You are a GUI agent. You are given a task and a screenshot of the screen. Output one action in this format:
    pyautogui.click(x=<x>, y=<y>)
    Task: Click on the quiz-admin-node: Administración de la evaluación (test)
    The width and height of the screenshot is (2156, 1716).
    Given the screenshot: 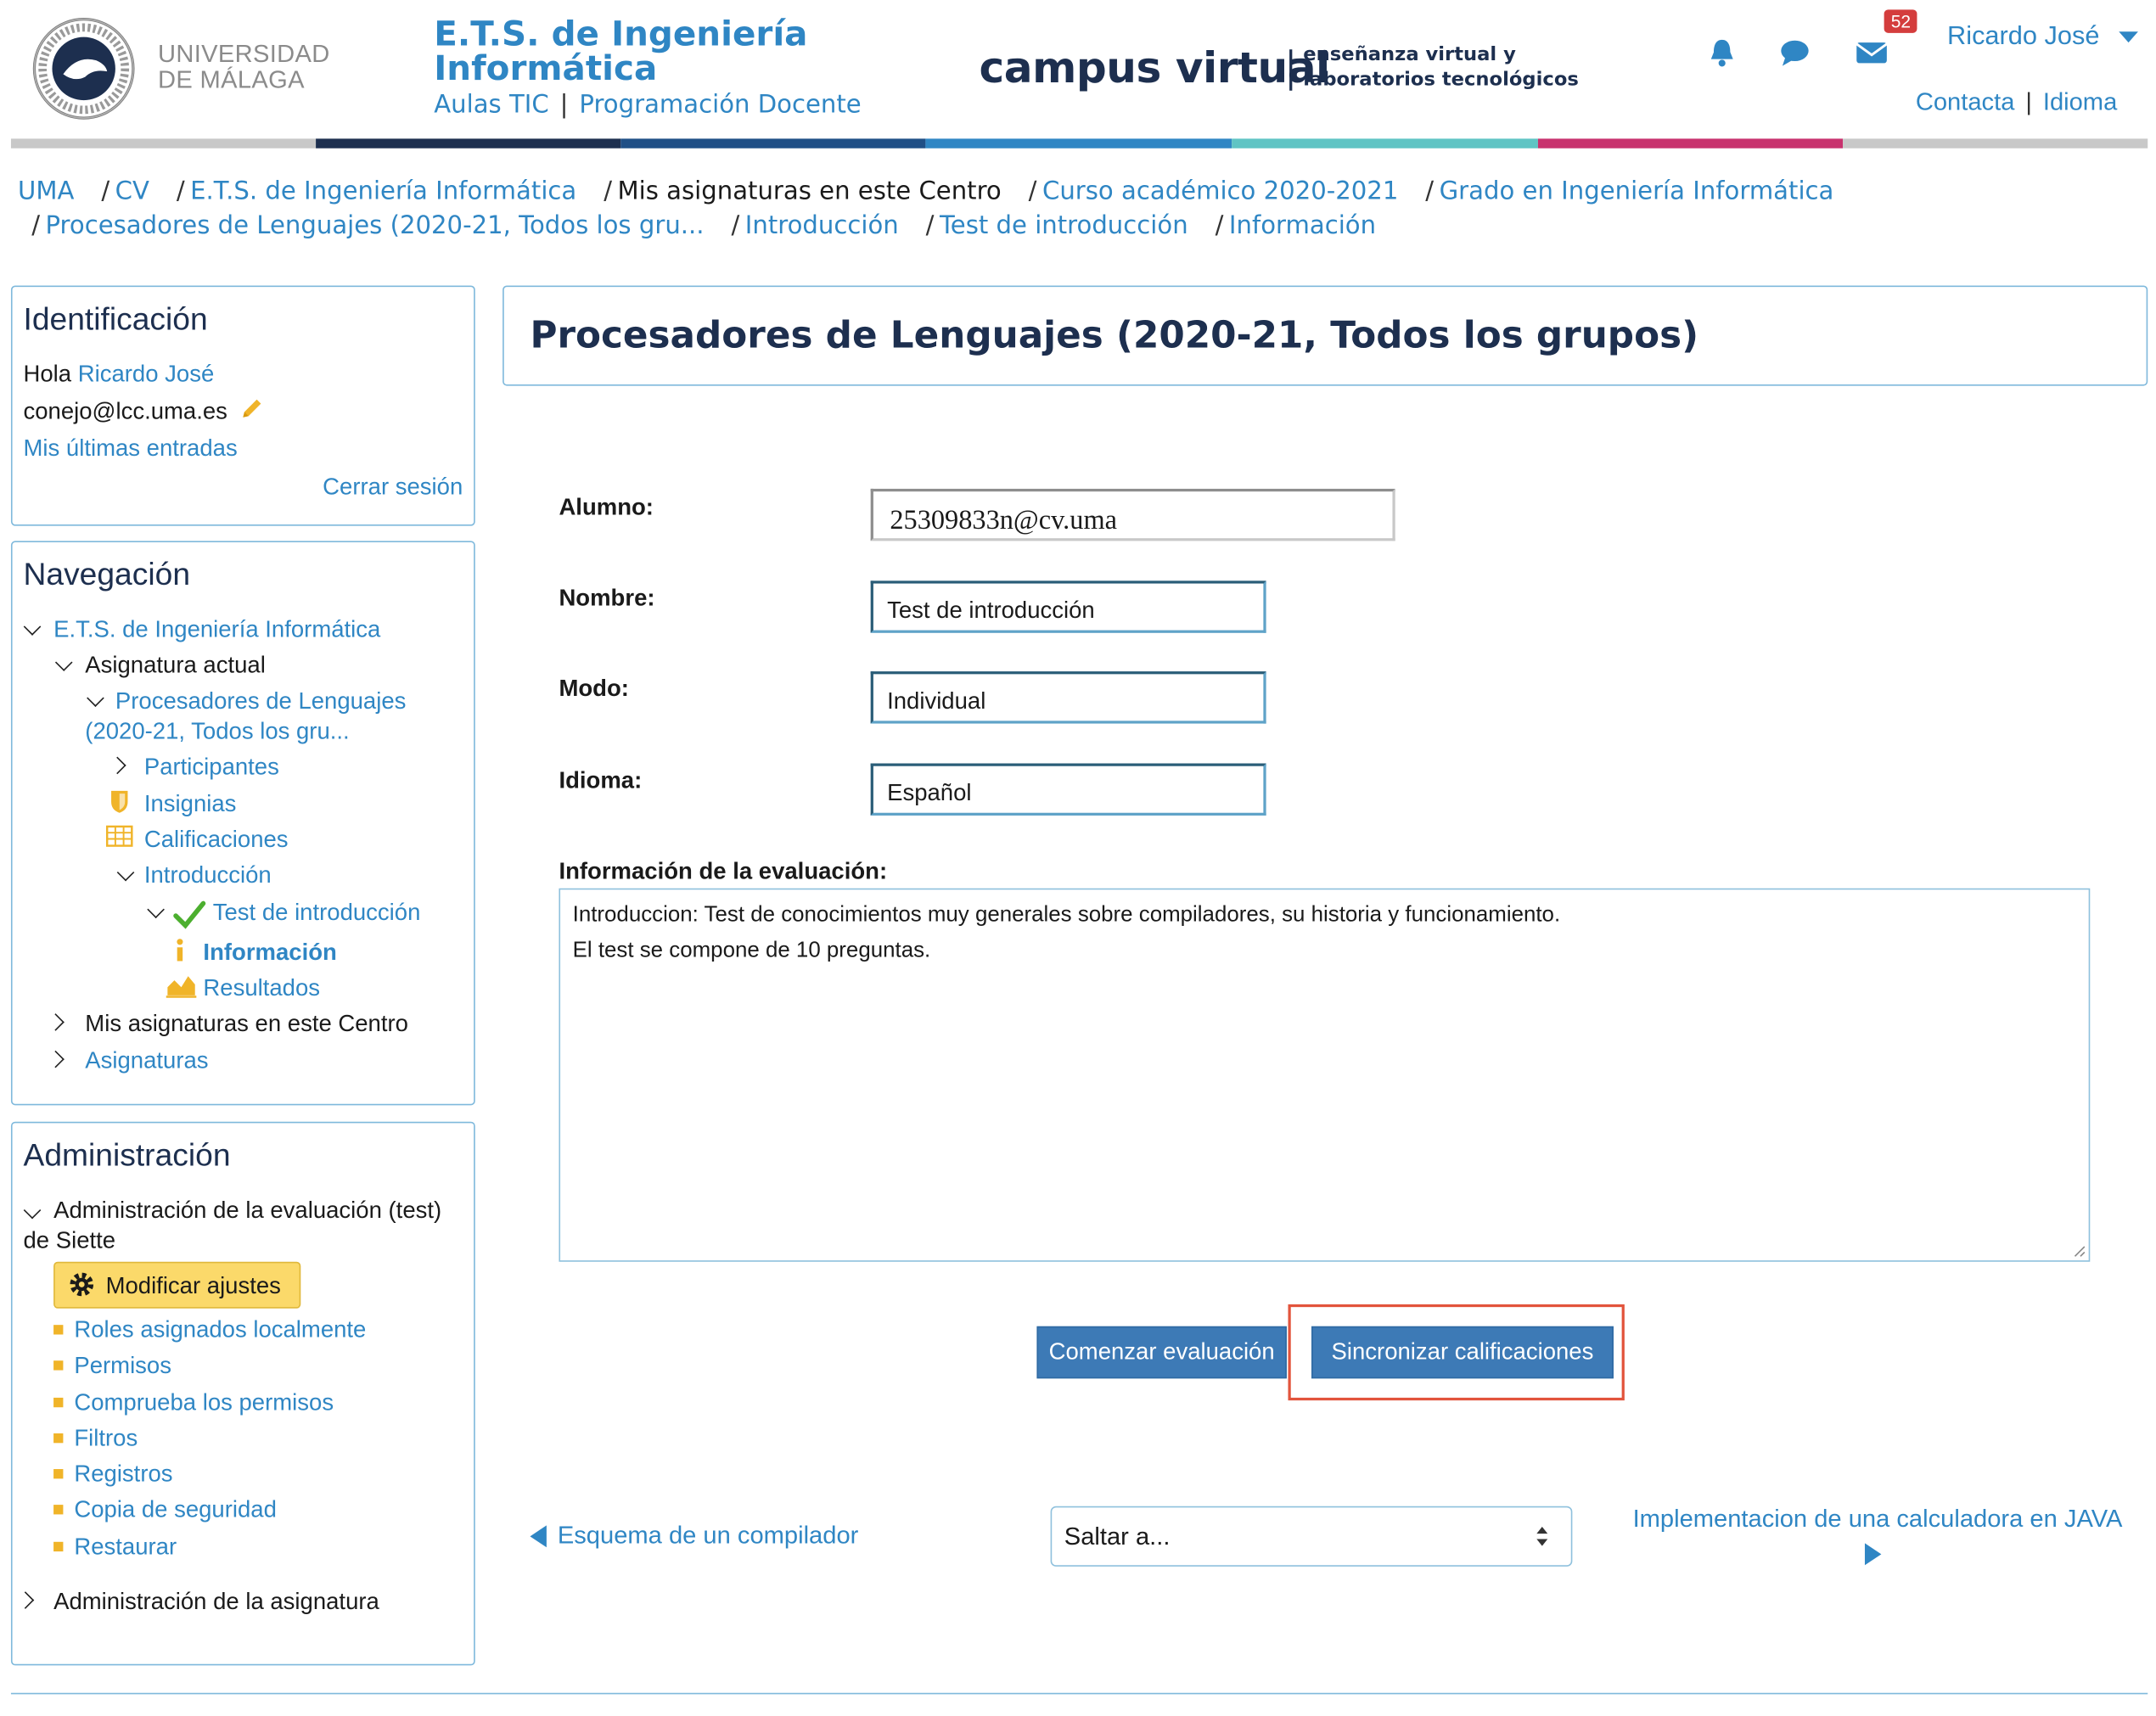 What is the action you would take?
    pyautogui.click(x=247, y=1211)
    